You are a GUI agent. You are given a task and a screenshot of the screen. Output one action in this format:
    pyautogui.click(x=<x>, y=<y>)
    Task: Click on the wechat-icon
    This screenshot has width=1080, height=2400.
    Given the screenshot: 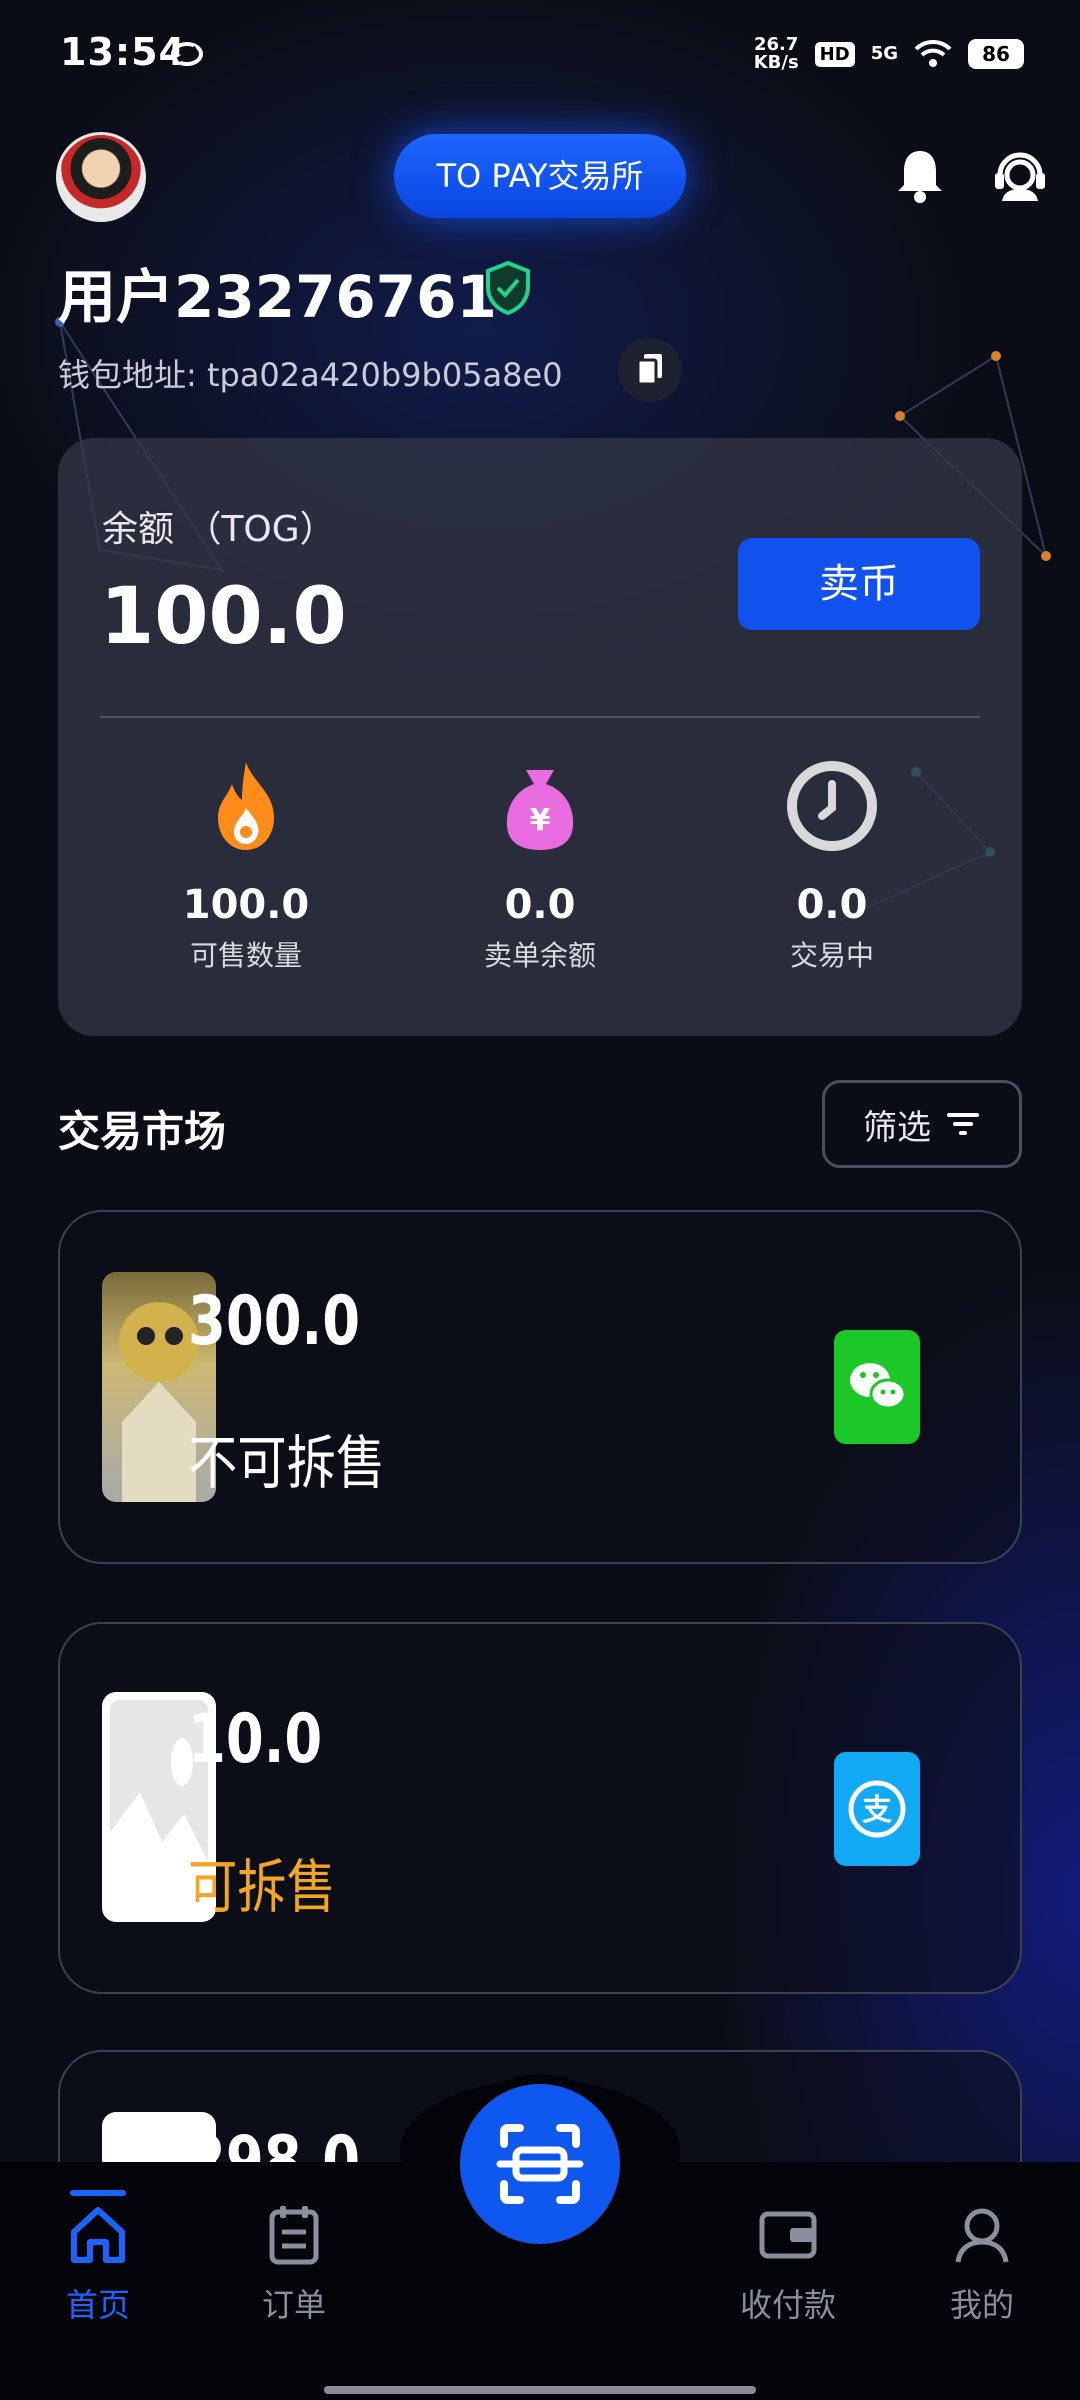 What is the action you would take?
    pyautogui.click(x=877, y=1387)
    